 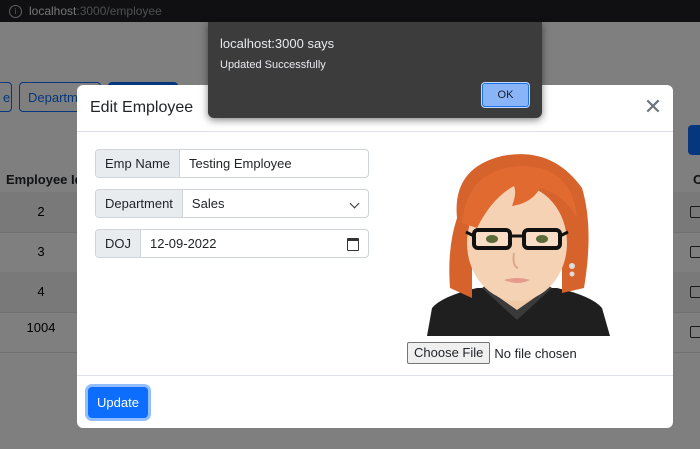 What do you see at coordinates (354, 203) in the screenshot?
I see `chevron-down-icon` at bounding box center [354, 203].